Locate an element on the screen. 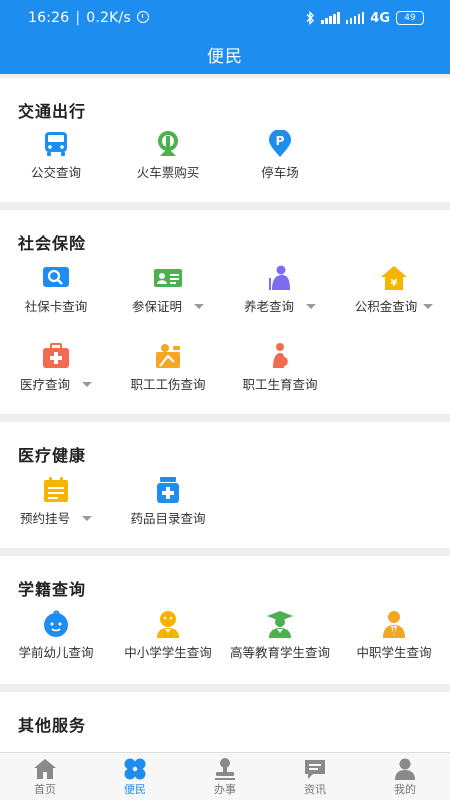 The height and width of the screenshot is (800, 450). tab-label: 资讯 is located at coordinates (315, 789).